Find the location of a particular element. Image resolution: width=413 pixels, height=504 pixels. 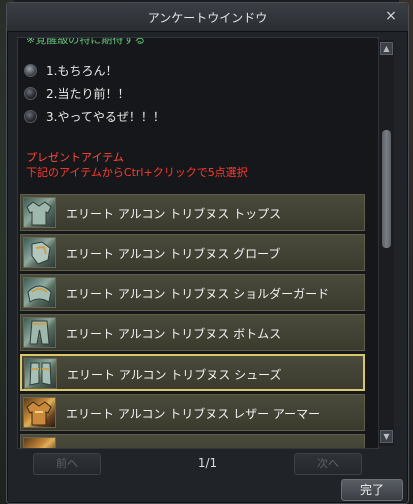

scroll-down-icon: ▼ is located at coordinates (386, 436).